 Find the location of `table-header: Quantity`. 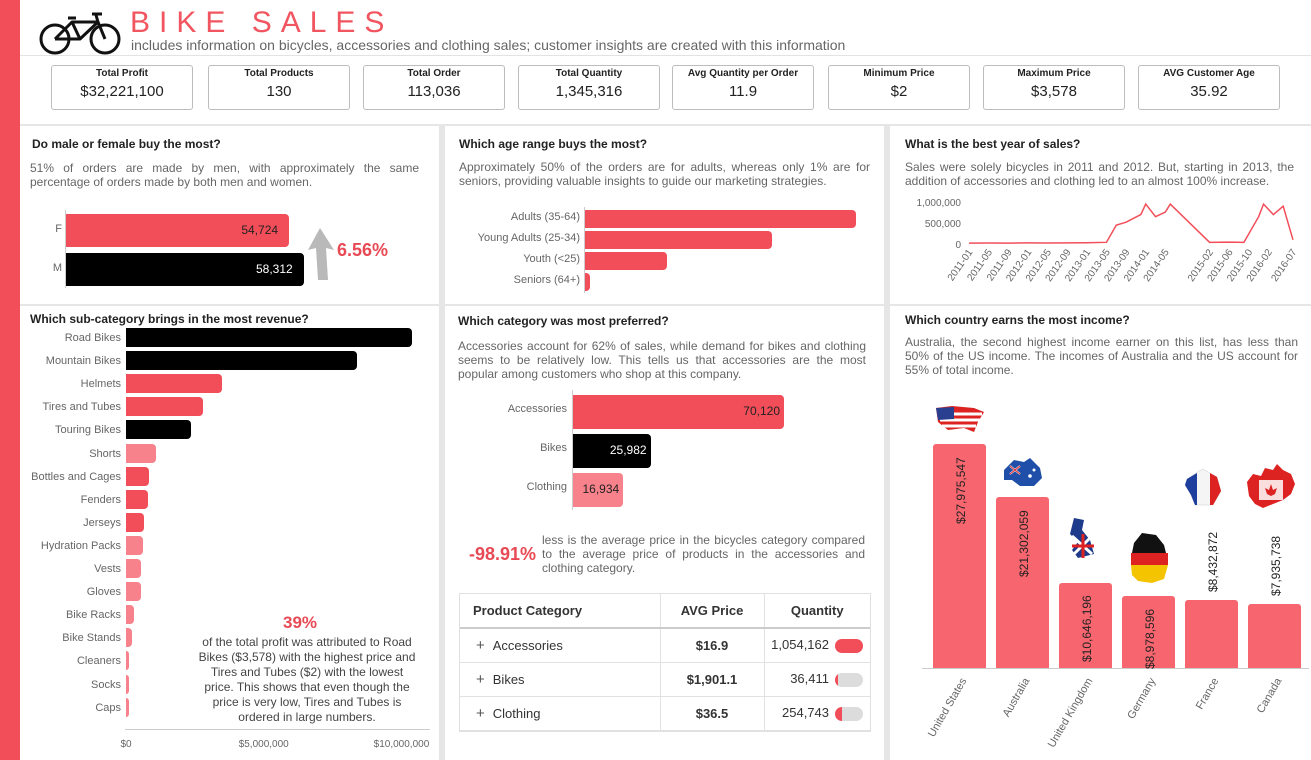

table-header: Quantity is located at coordinates (817, 611).